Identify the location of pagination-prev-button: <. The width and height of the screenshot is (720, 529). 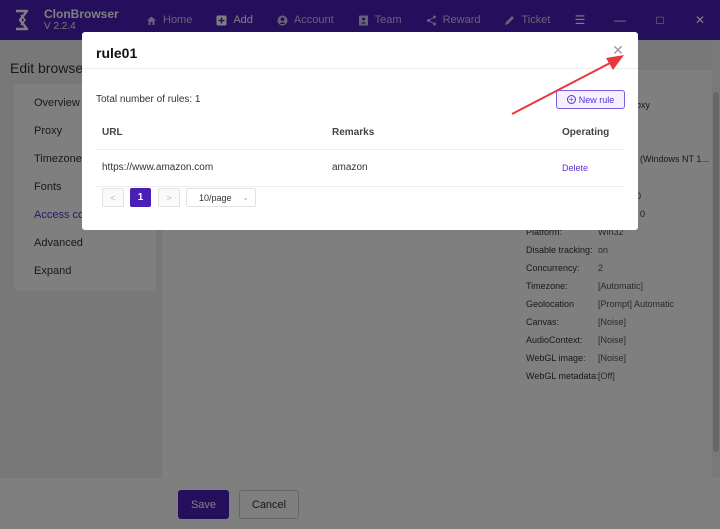
(113, 197).